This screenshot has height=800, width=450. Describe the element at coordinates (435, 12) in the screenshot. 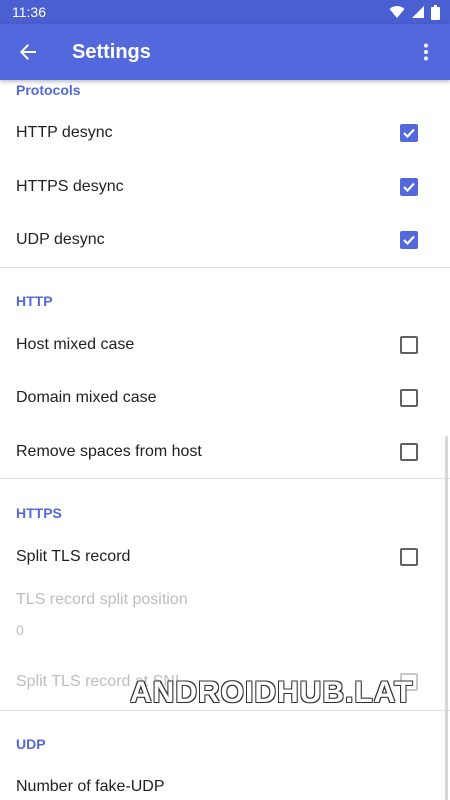

I see `battery-icon` at that location.